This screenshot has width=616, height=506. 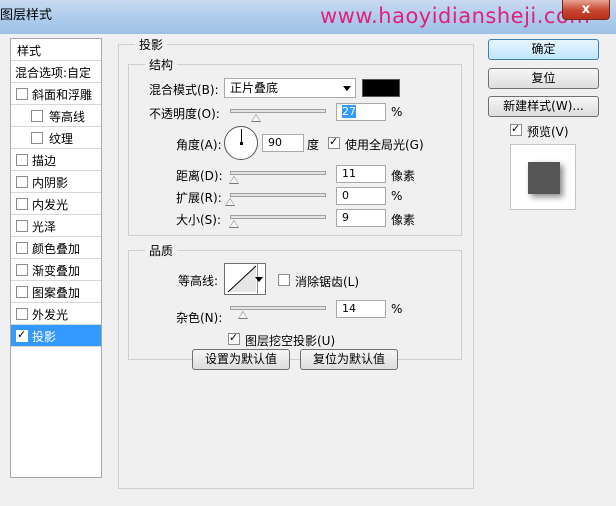 I want to click on style-item-label: 投影, so click(x=44, y=337).